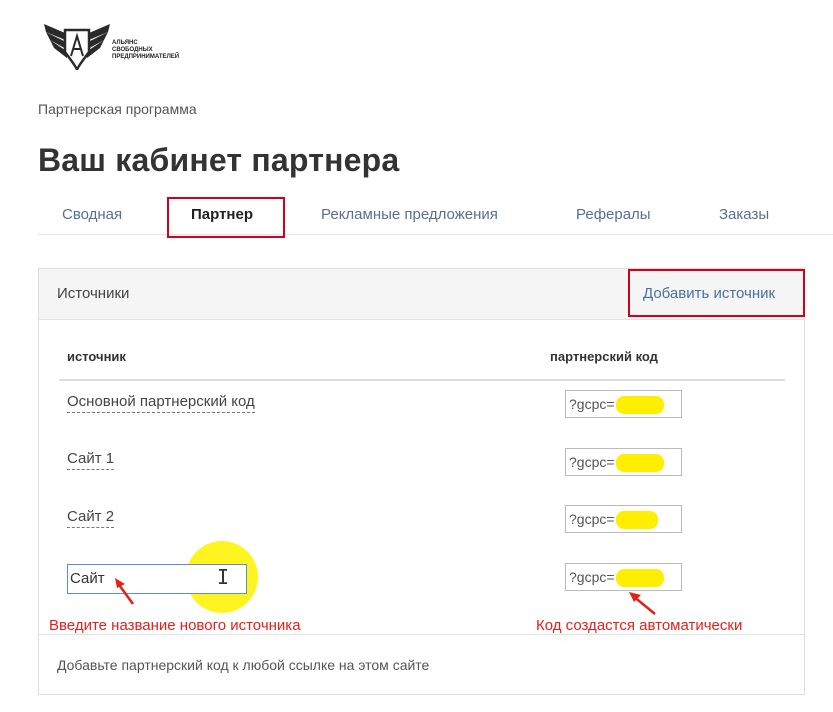 The height and width of the screenshot is (712, 833). What do you see at coordinates (117, 109) in the screenshot?
I see `breadcrumb: Партнерская программа` at bounding box center [117, 109].